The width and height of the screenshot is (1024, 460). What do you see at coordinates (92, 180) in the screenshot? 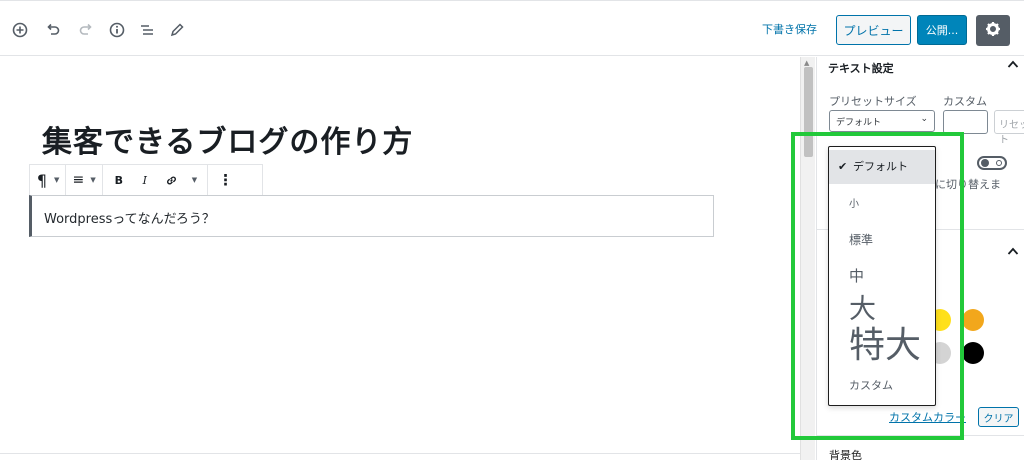
I see `align-caret-icon: ▼` at bounding box center [92, 180].